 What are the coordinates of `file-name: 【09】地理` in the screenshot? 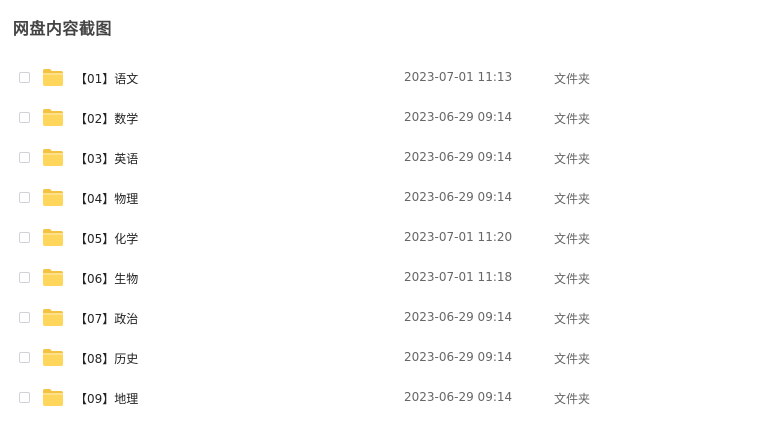 It's located at (106, 398).